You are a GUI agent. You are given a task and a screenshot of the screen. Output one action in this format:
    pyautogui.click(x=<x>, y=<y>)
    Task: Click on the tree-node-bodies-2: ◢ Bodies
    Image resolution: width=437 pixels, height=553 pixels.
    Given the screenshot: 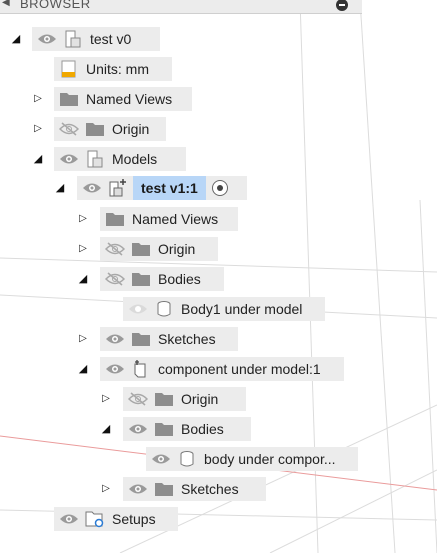 What is the action you would take?
    pyautogui.click(x=130, y=429)
    